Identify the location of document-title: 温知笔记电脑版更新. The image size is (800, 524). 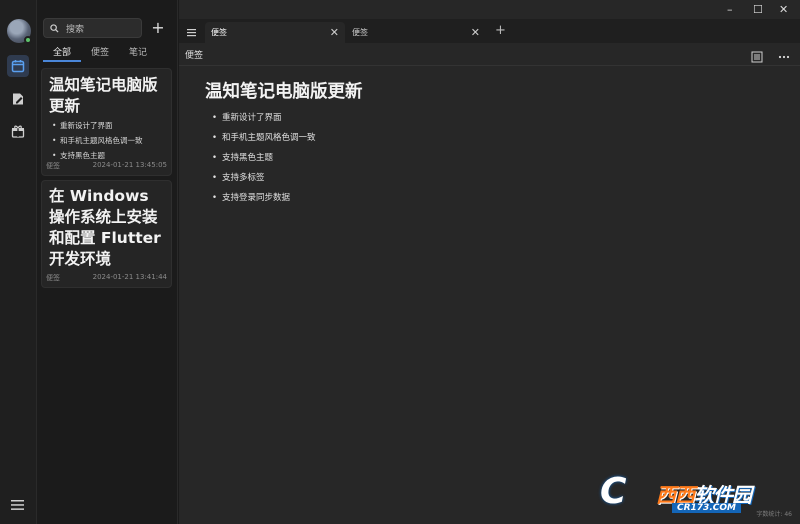
(284, 90).